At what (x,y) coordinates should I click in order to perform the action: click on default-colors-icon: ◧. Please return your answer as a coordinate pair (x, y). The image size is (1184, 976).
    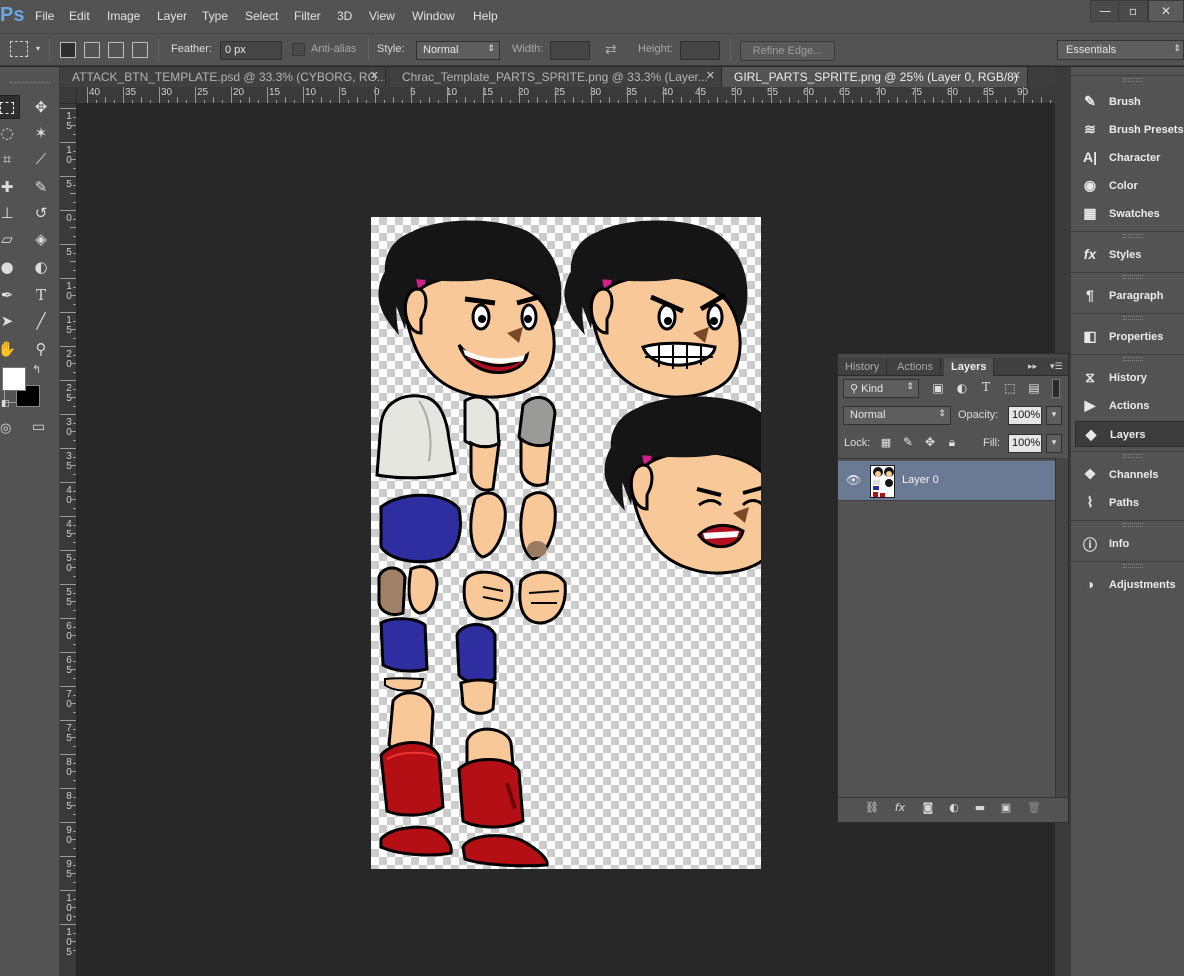
    Looking at the image, I should click on (5, 404).